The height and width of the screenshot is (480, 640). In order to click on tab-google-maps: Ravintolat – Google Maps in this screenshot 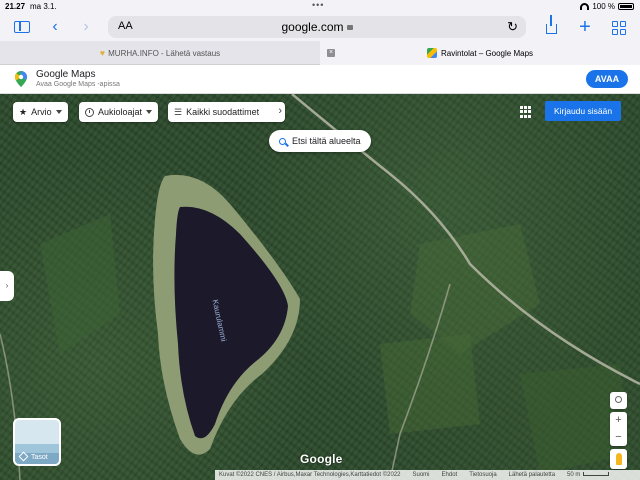, I will do `click(480, 53)`.